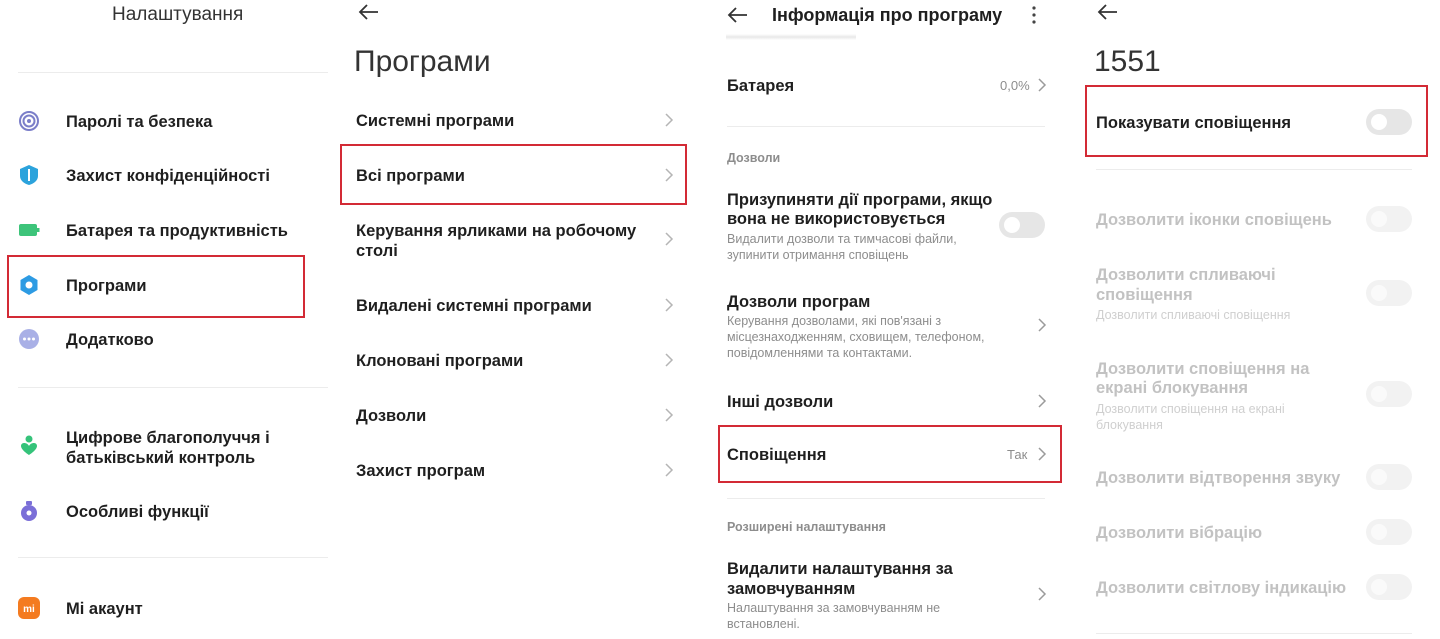 The image size is (1440, 639). Describe the element at coordinates (137, 512) in the screenshot. I see `menu-item-special: Особливі функції` at that location.